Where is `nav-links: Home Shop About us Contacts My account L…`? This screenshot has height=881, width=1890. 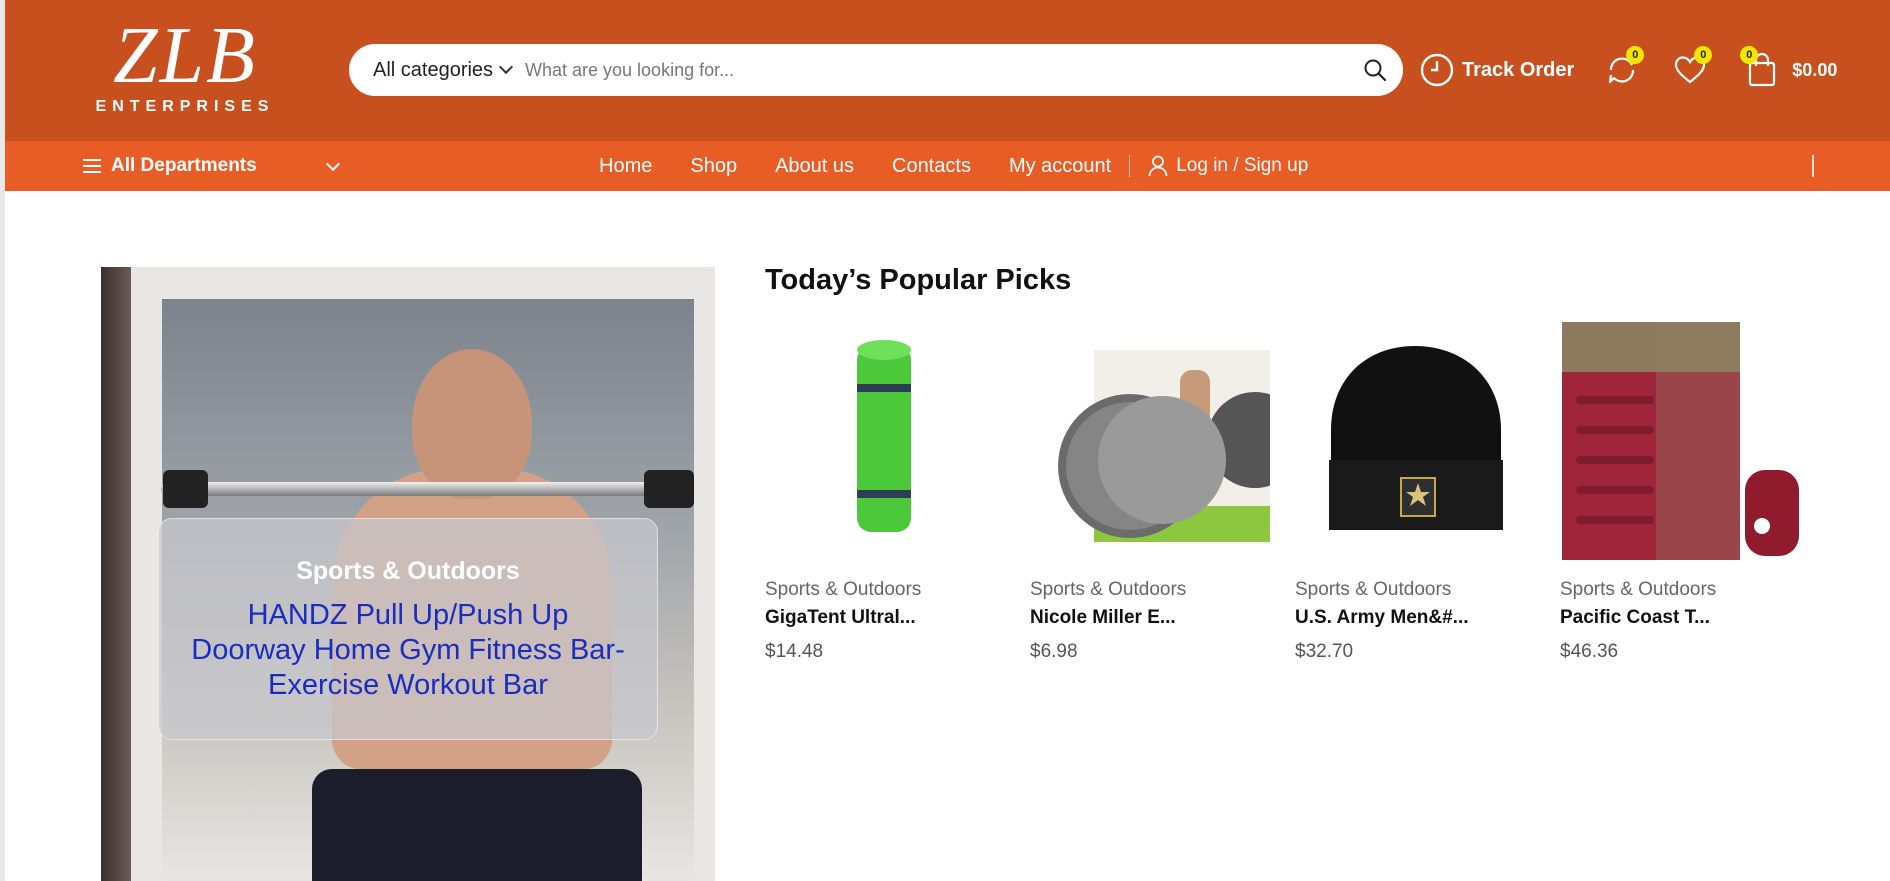
nav-links: Home Shop About us Contacts My account L… is located at coordinates (953, 166).